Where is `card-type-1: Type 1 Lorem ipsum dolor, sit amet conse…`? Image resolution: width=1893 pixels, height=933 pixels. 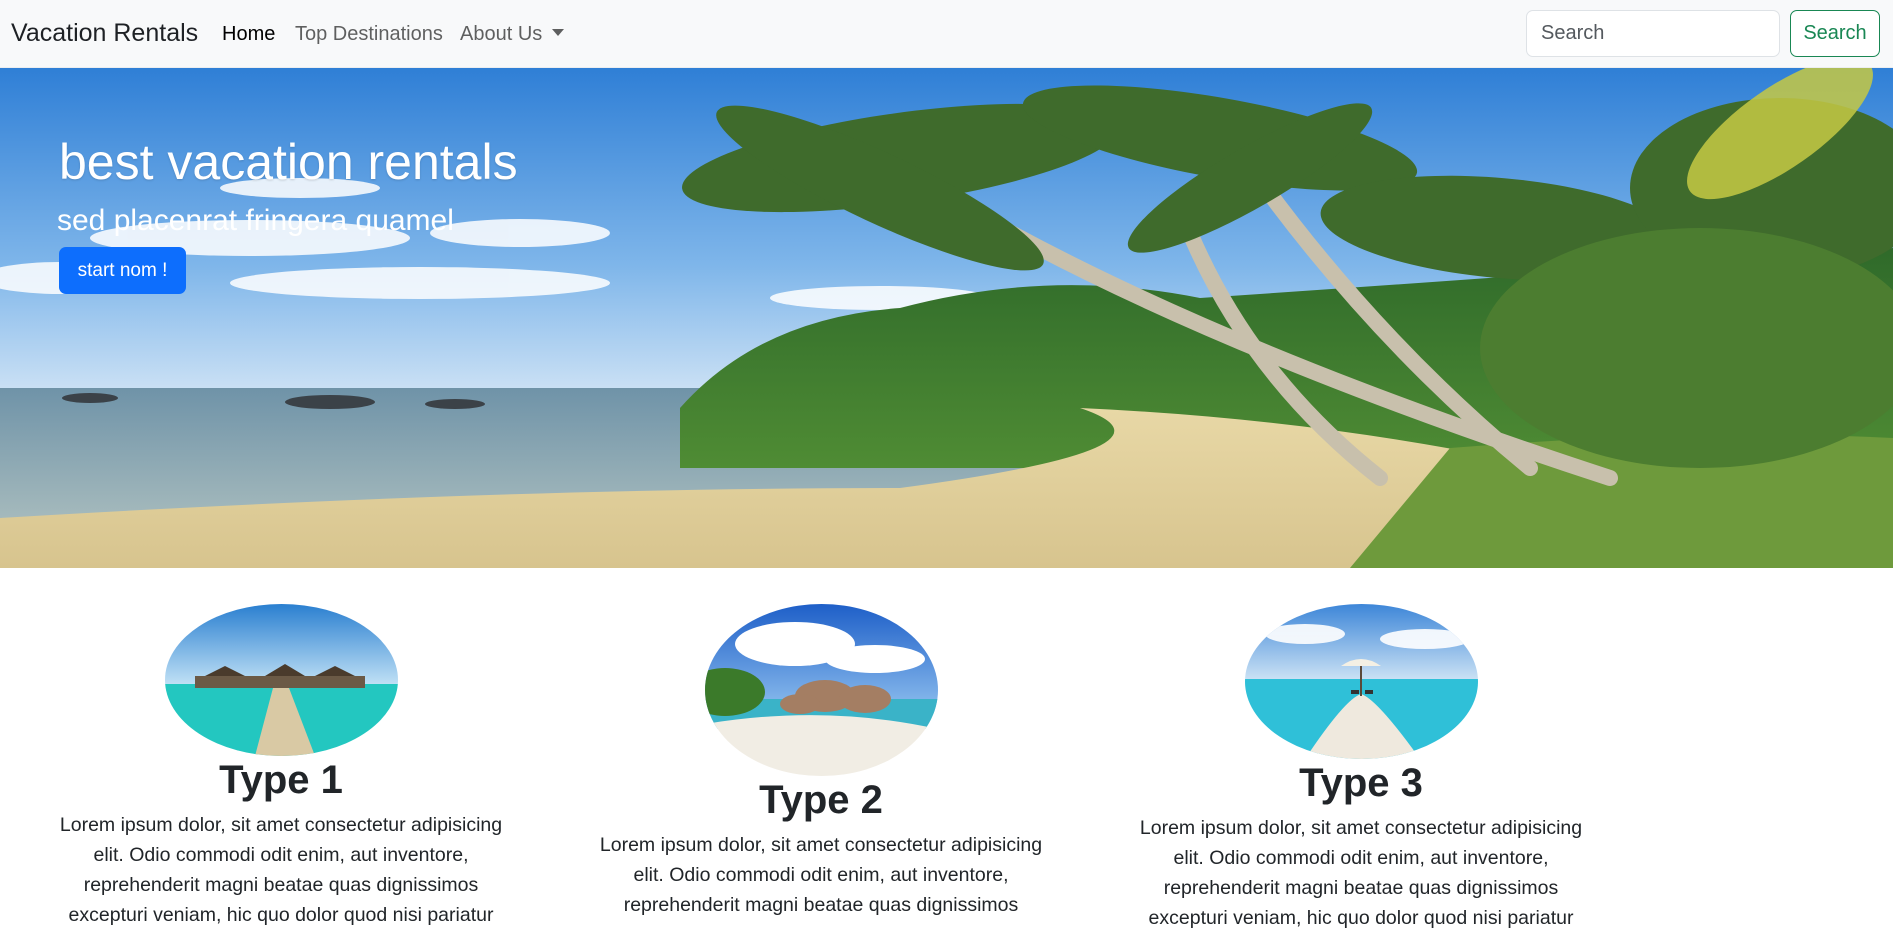
card-type-1: Type 1 Lorem ipsum dolor, sit amet conse… is located at coordinates (281, 767).